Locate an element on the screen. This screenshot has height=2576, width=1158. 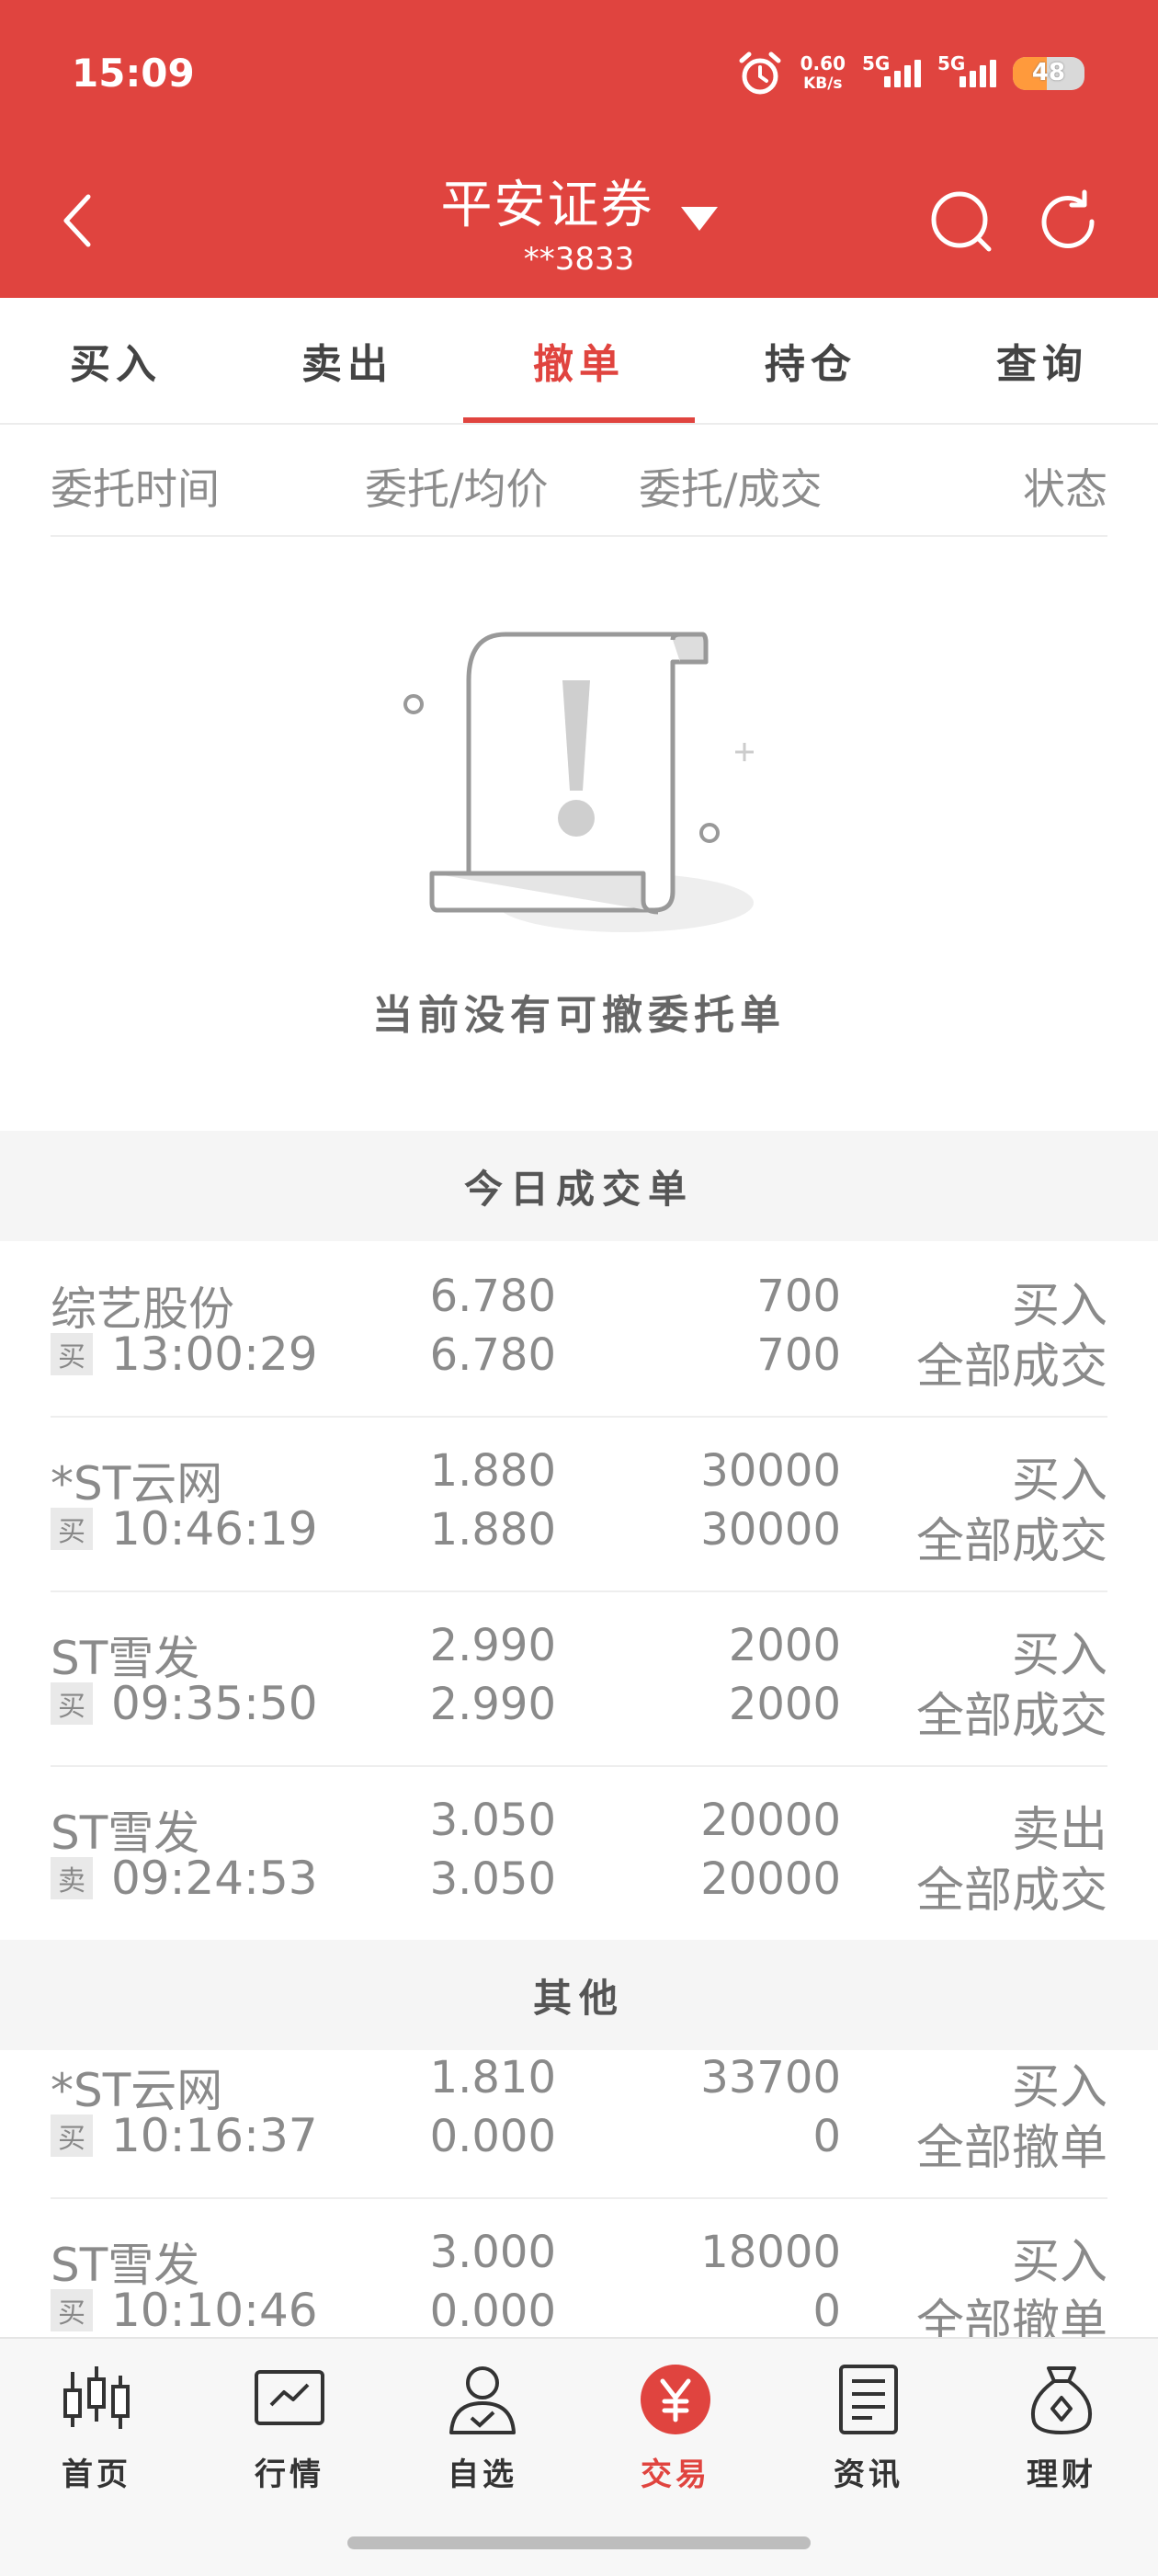
col-qty: 委托/成交 is located at coordinates (731, 489).